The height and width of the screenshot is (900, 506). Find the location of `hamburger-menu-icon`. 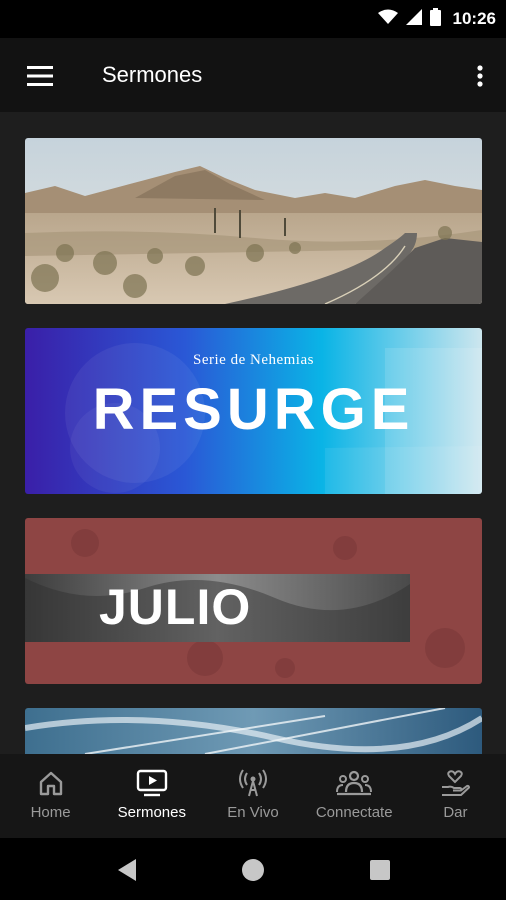

hamburger-menu-icon is located at coordinates (40, 76).